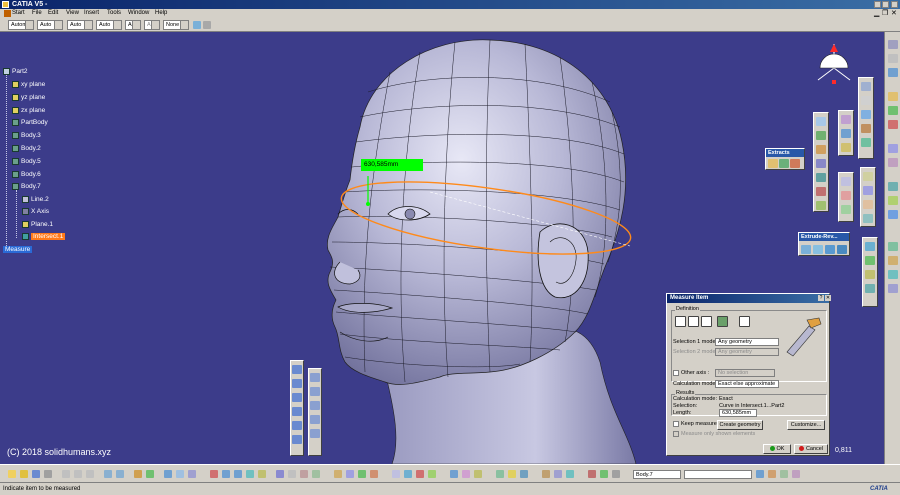 The image size is (900, 495). What do you see at coordinates (26, 136) in the screenshot?
I see `tree-item-body3: Body.3` at bounding box center [26, 136].